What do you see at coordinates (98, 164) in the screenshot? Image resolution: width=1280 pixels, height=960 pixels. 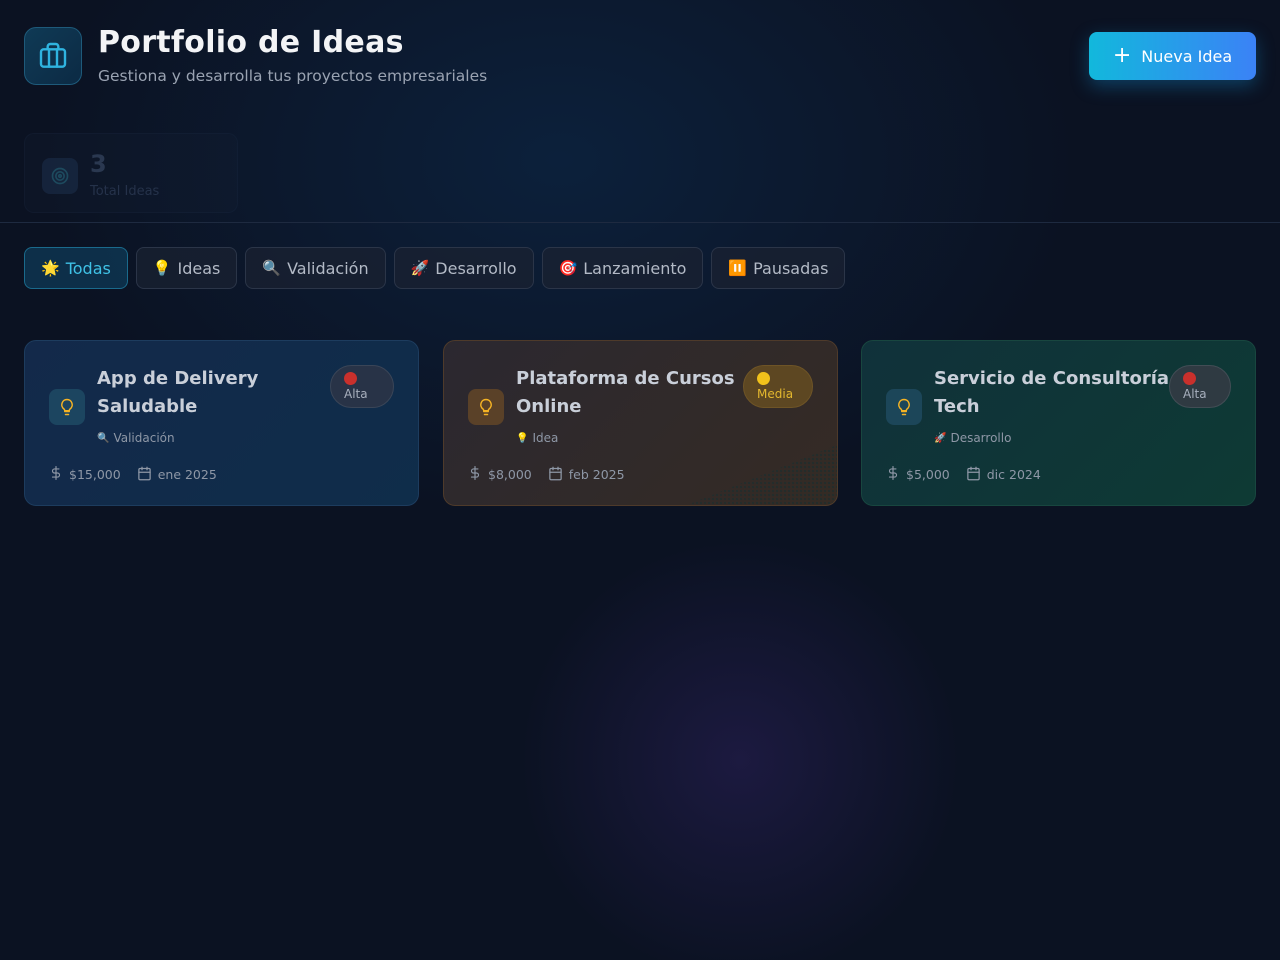 I see `stats-value: 3` at bounding box center [98, 164].